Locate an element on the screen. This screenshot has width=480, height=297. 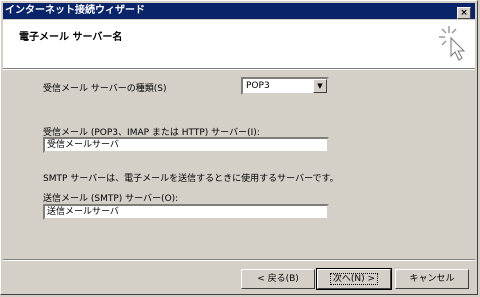
next-button-label: 次へ(N) > is located at coordinates (354, 279).